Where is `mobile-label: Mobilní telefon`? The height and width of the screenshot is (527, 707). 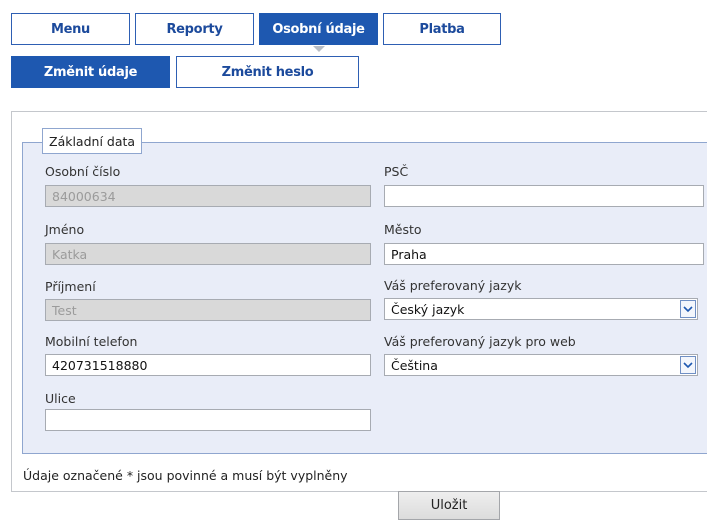 mobile-label: Mobilní telefon is located at coordinates (91, 341).